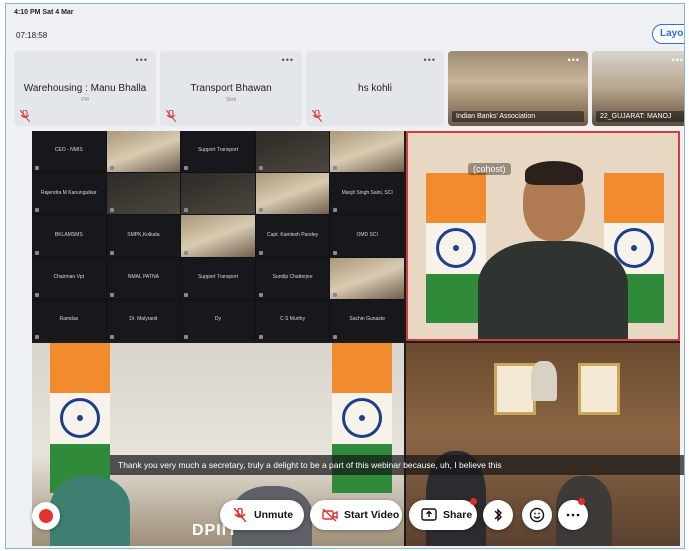 This screenshot has height=551, width=689. What do you see at coordinates (640, 116) in the screenshot?
I see `participant-label: 22_GUJARAT: MANOJ` at bounding box center [640, 116].